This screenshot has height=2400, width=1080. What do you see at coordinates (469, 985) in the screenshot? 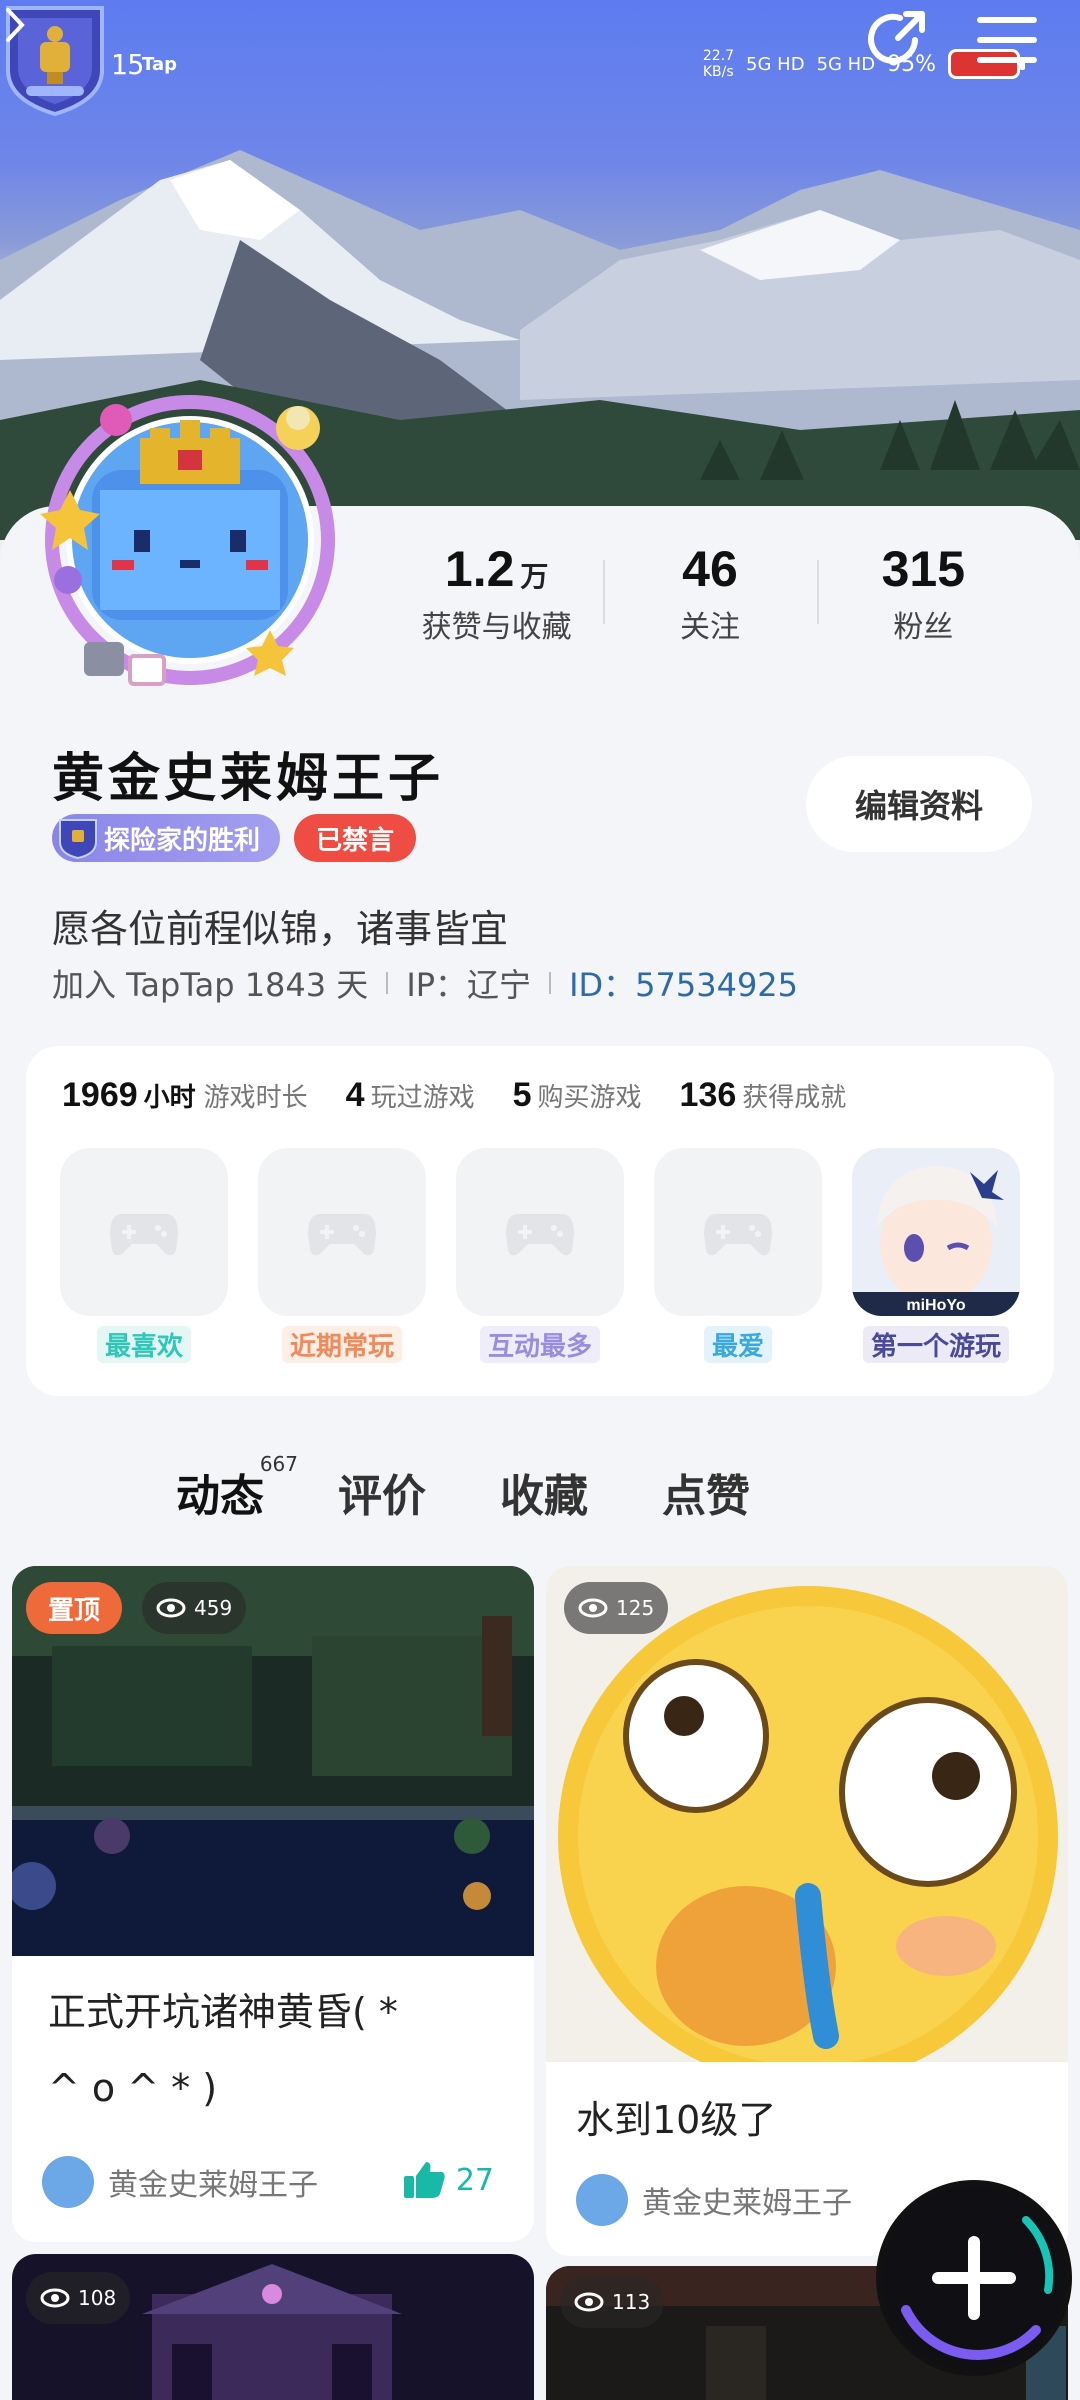
I see `ip-location: IP：辽宁` at bounding box center [469, 985].